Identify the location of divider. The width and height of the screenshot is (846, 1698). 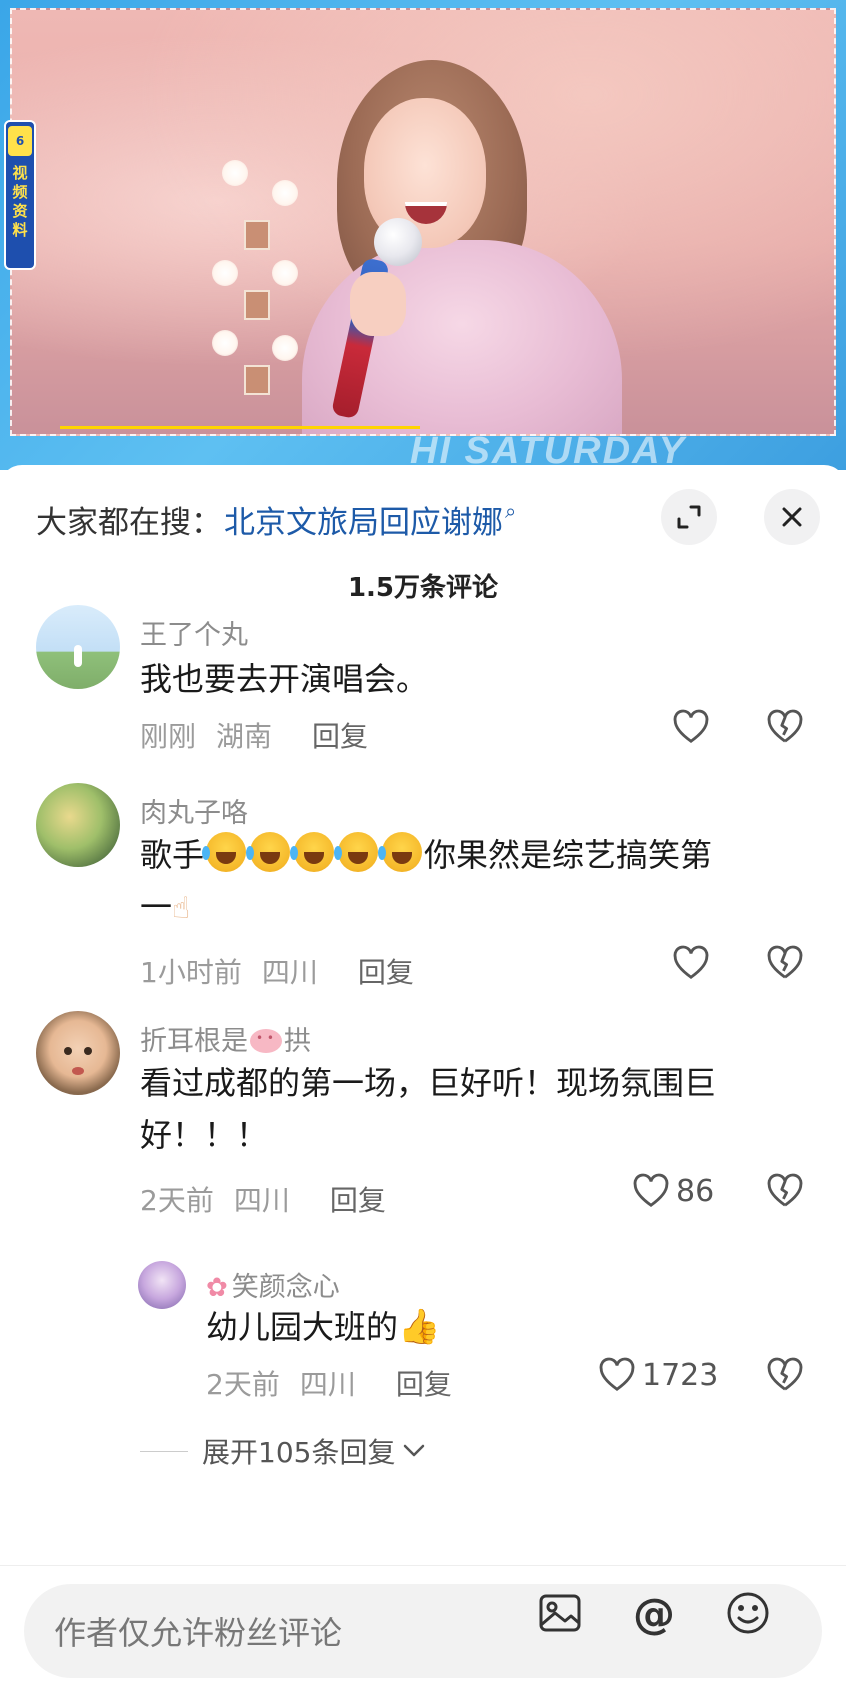
(164, 1451).